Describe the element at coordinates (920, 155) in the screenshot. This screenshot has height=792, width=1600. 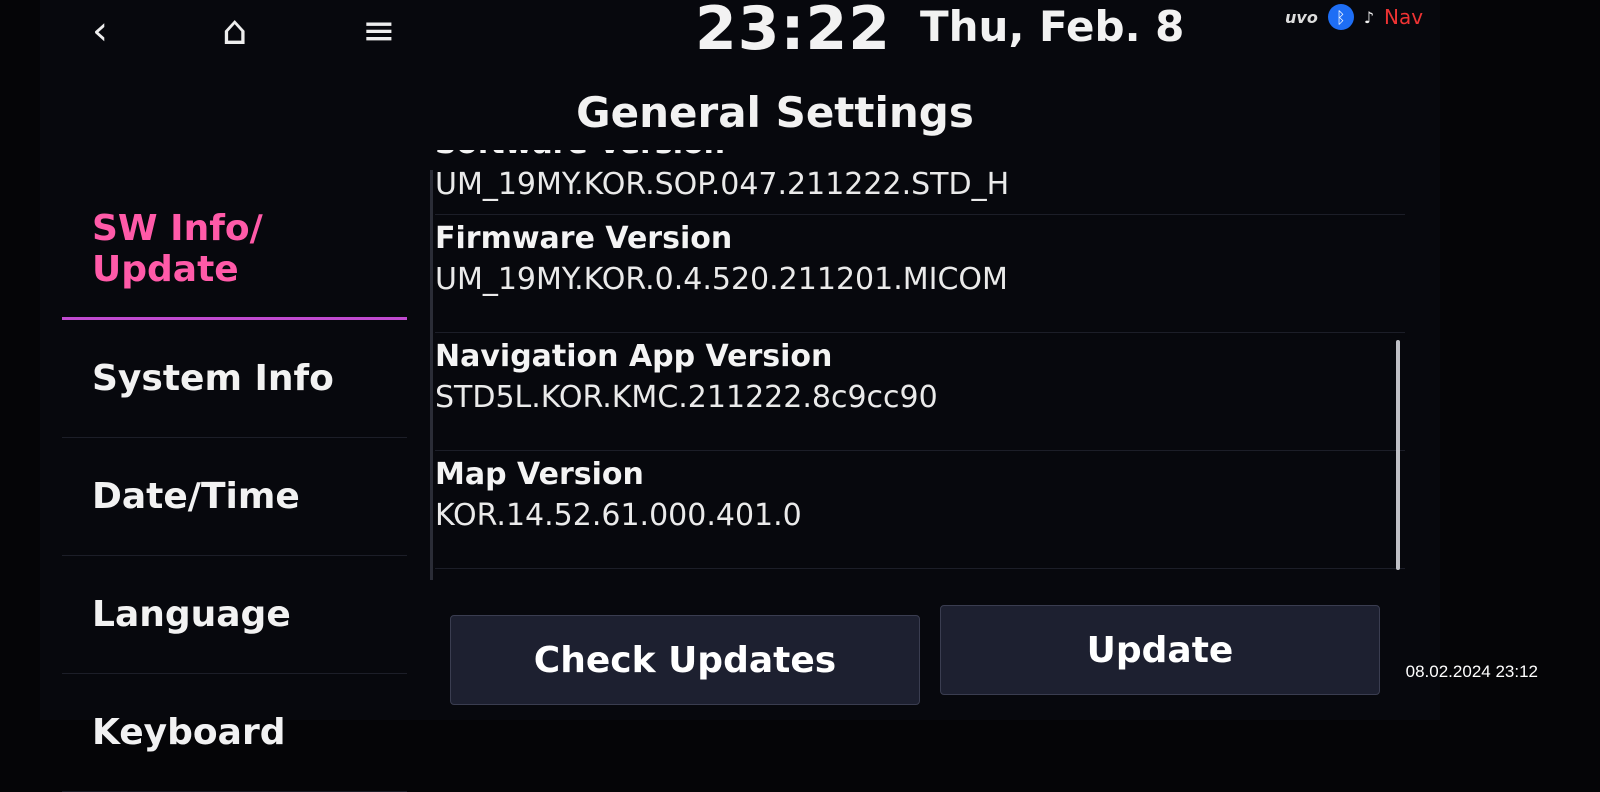
I see `info-label: Software Version` at that location.